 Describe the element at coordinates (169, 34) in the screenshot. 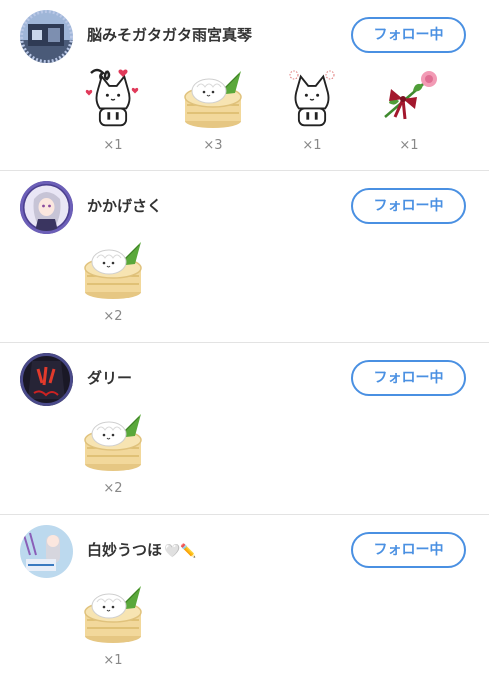

I see `username: 脳みそガタガタ雨宮真琴` at that location.